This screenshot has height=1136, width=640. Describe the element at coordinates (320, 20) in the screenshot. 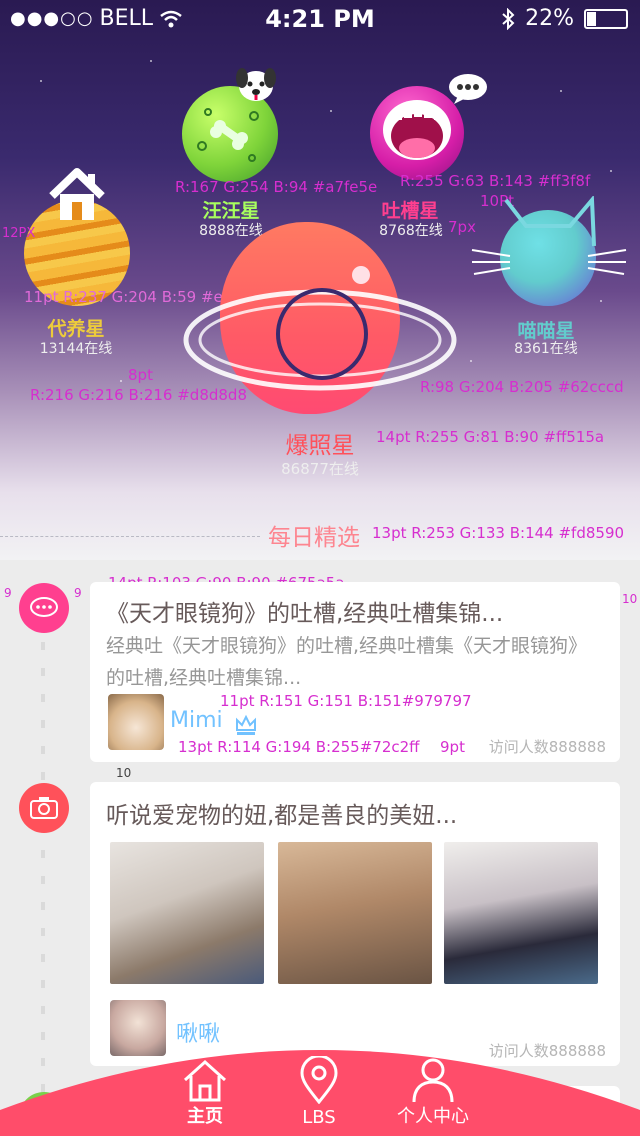

I see `status-bar: ●●●○○ BELL 4:21 PM 22%` at that location.